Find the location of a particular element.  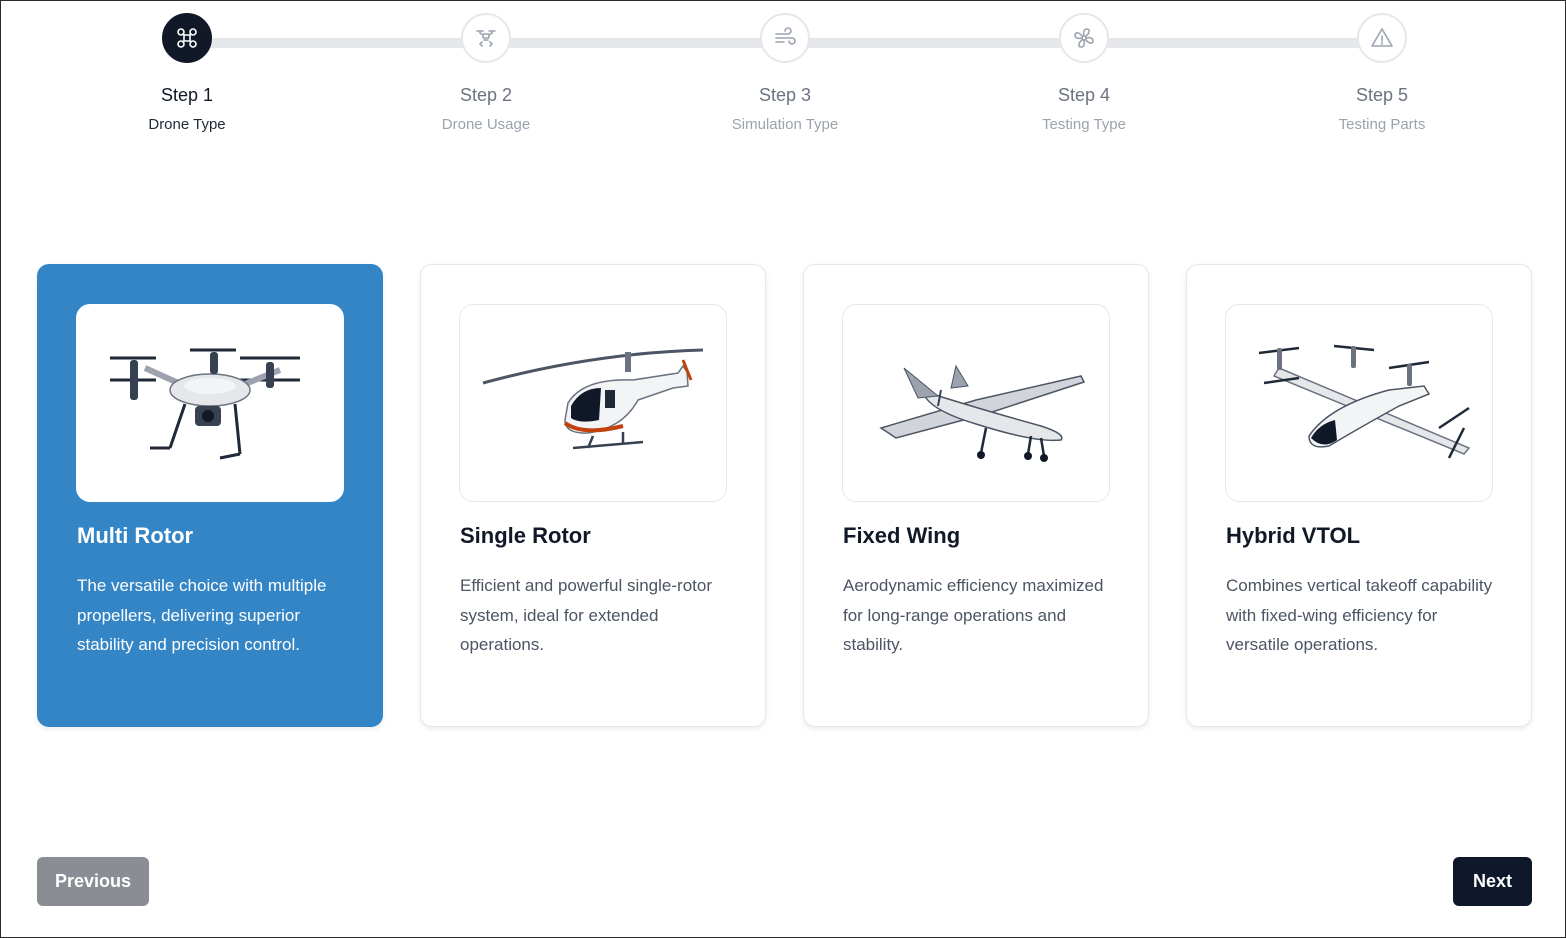

step-1: Step 1 Drone Type is located at coordinates (187, 73).